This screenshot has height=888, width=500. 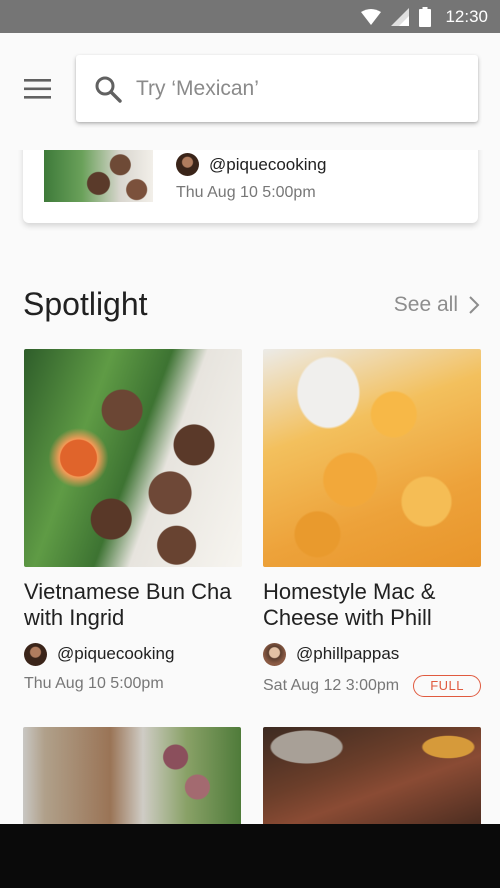 What do you see at coordinates (447, 686) in the screenshot?
I see `full-badge: FULL` at bounding box center [447, 686].